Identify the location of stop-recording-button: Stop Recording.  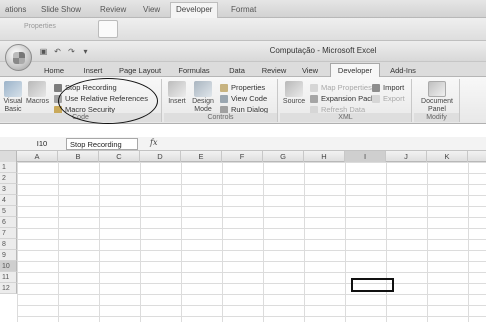
(85, 88).